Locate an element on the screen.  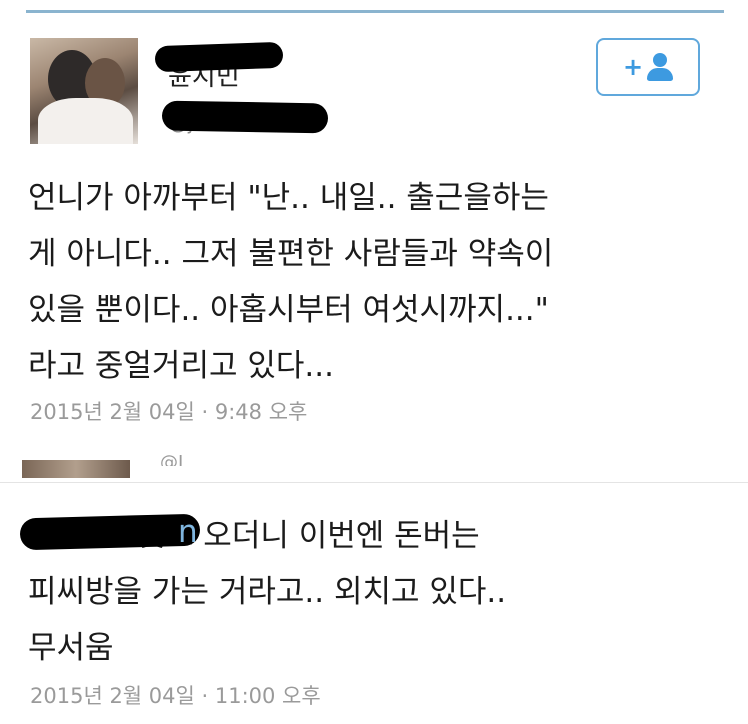
follow-plus-label: + is located at coordinates (633, 67).